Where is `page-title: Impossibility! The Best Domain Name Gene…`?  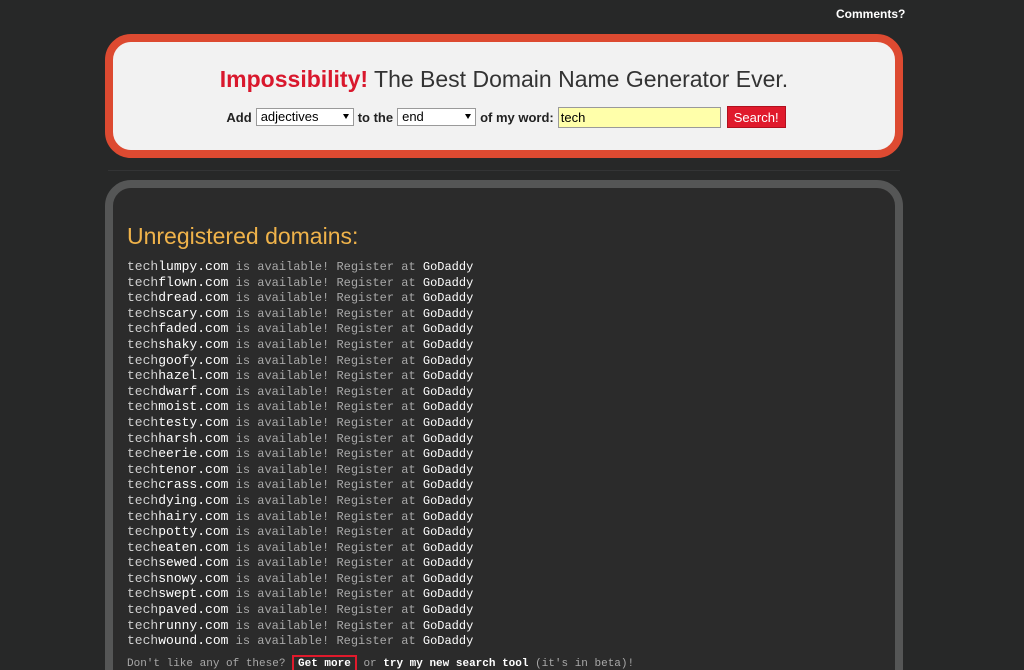 page-title: Impossibility! The Best Domain Name Gene… is located at coordinates (504, 79).